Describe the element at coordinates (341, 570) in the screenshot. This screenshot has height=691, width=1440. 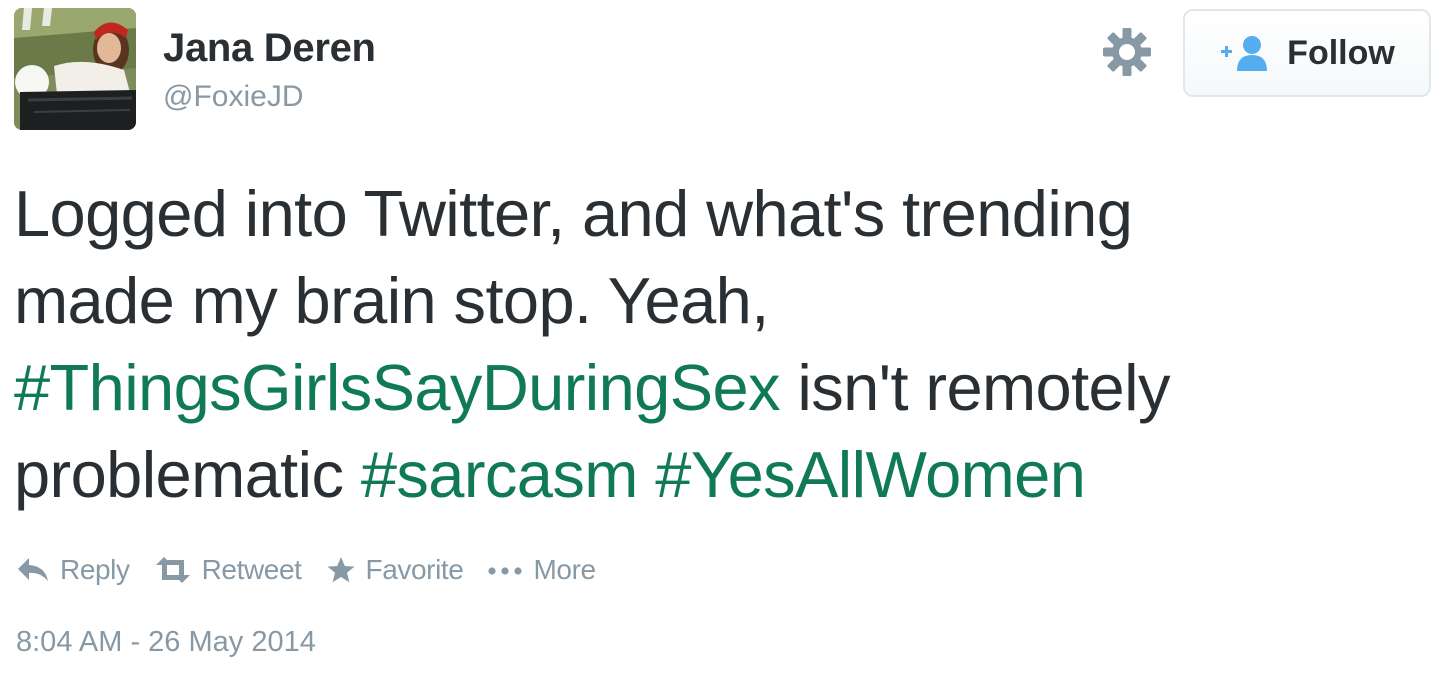
I see `star-icon` at that location.